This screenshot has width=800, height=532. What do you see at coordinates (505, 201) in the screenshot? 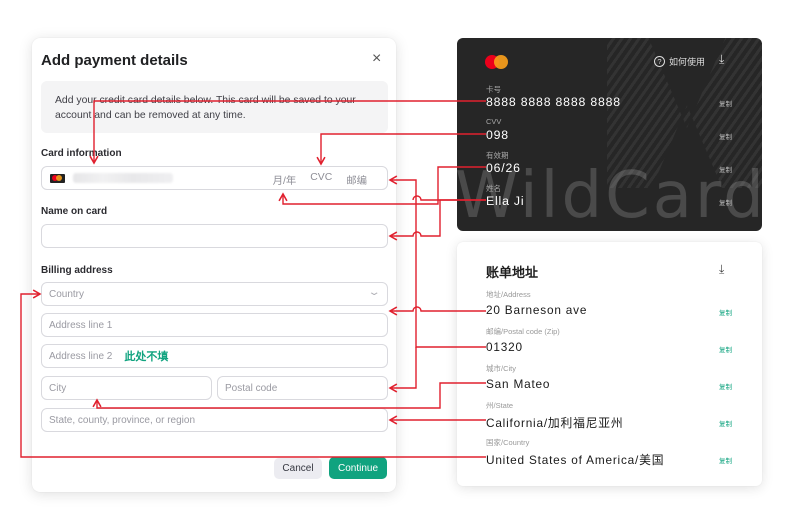
I see `name-value: Ella Ji` at bounding box center [505, 201].